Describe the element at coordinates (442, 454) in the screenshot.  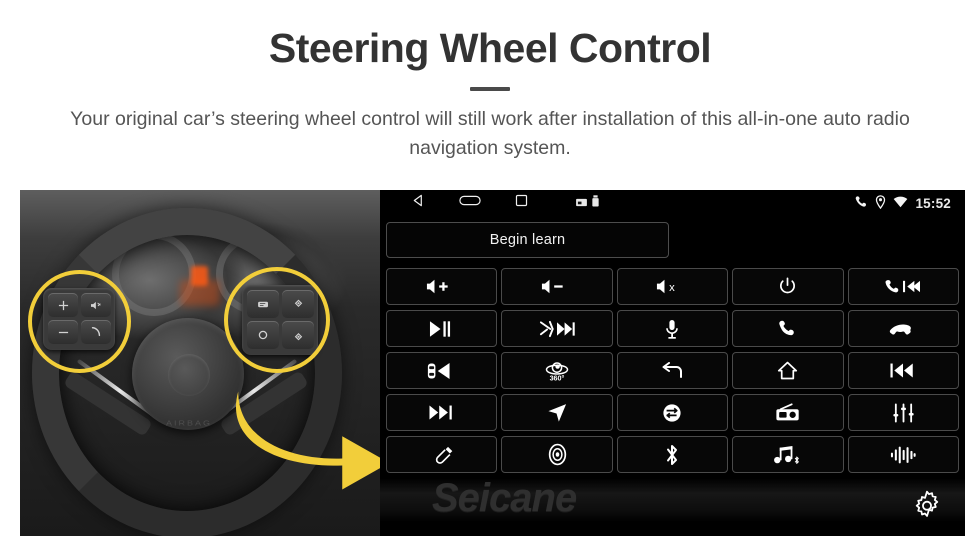
I see `btn-aux-cable` at that location.